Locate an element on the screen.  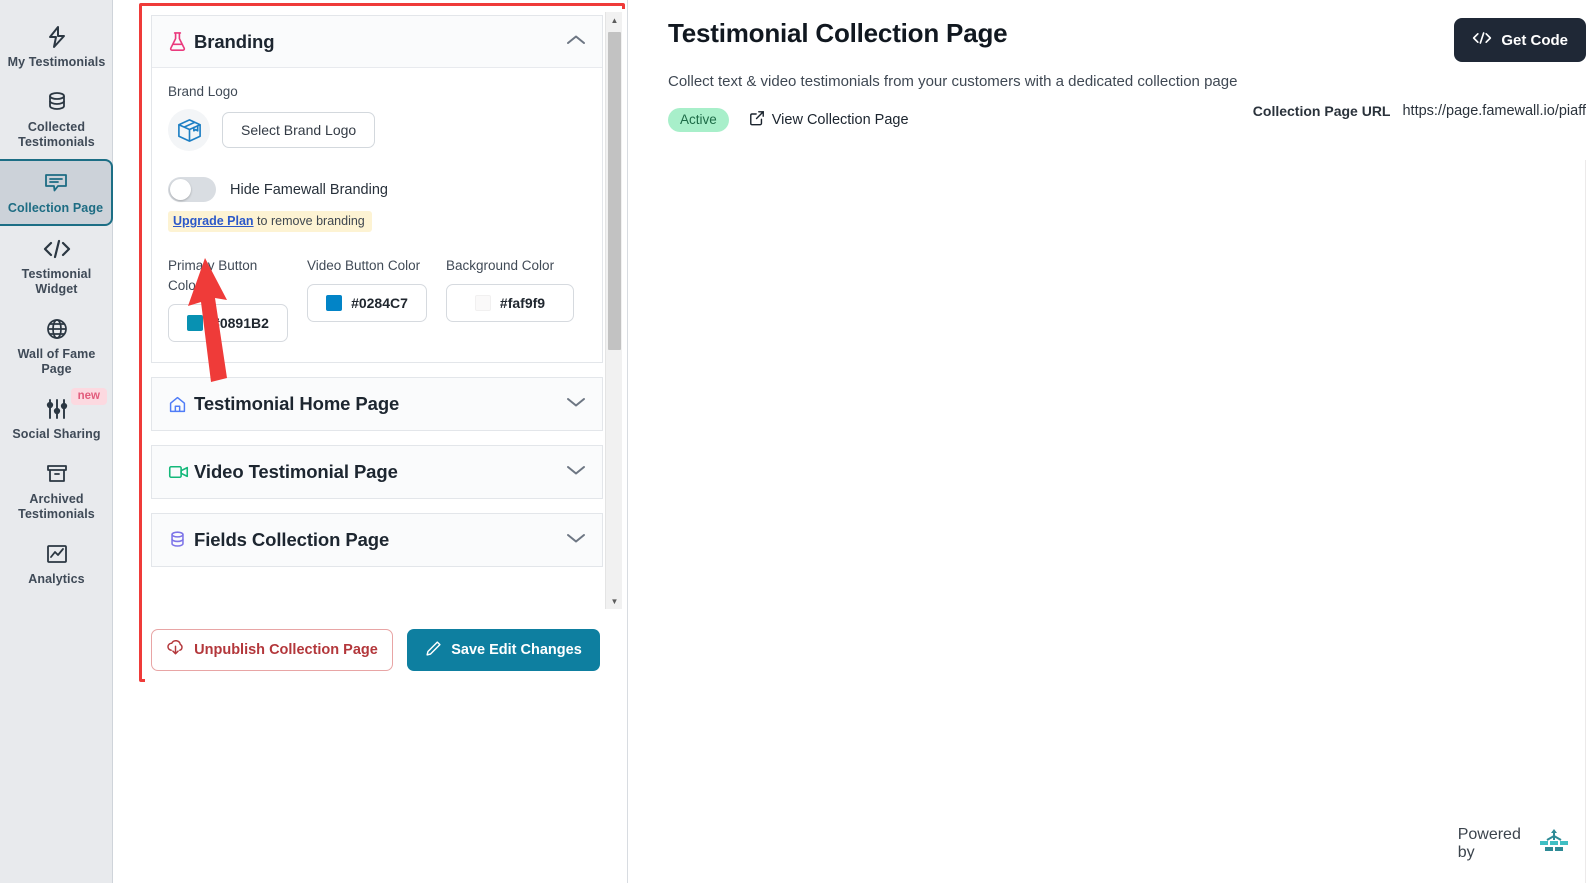
get-code-label: Get Code is located at coordinates (1534, 40).